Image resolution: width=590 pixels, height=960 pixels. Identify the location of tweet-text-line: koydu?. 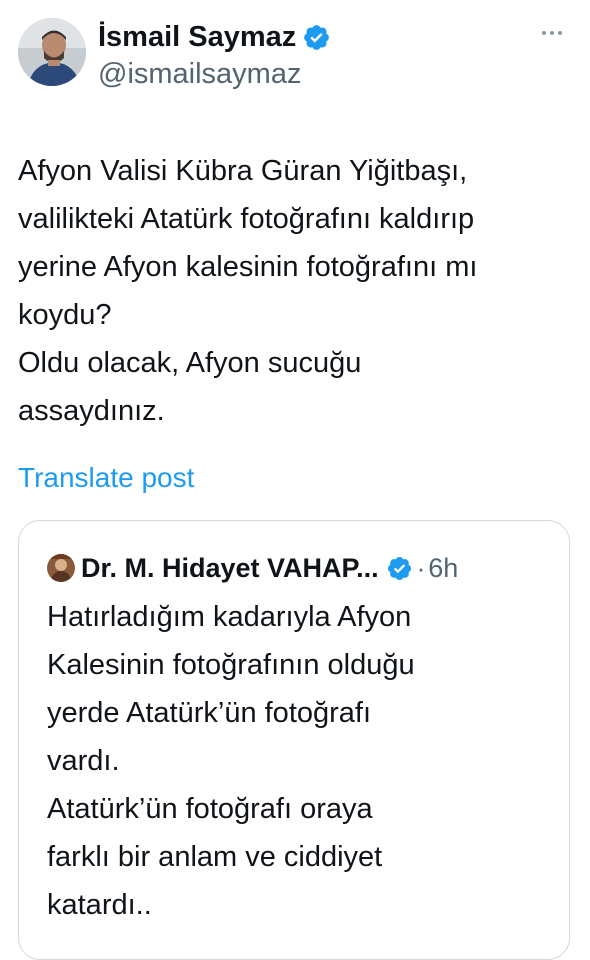
(65, 315).